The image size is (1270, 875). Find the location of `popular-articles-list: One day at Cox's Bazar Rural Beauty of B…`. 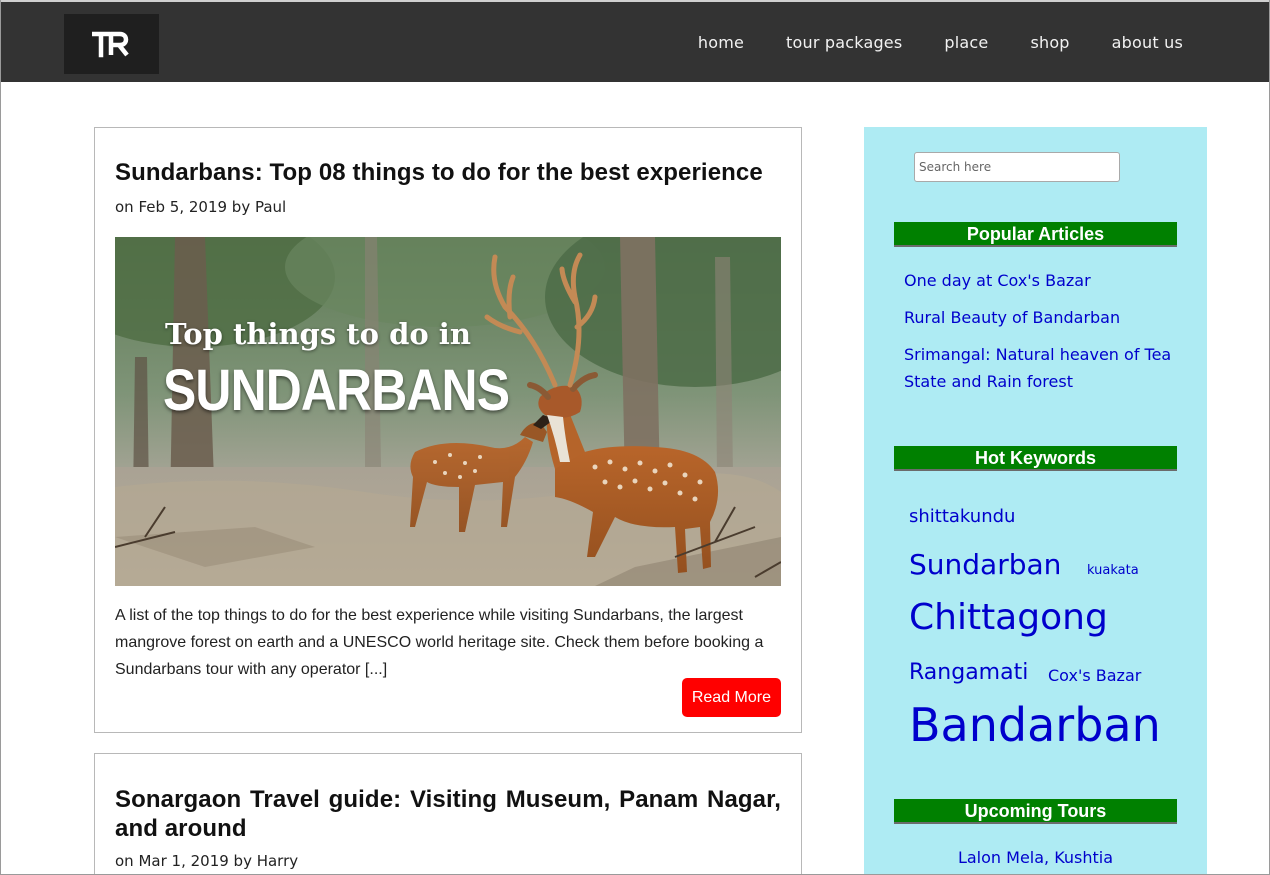

popular-articles-list: One day at Cox's Bazar Rural Beauty of B… is located at coordinates (1044, 336).